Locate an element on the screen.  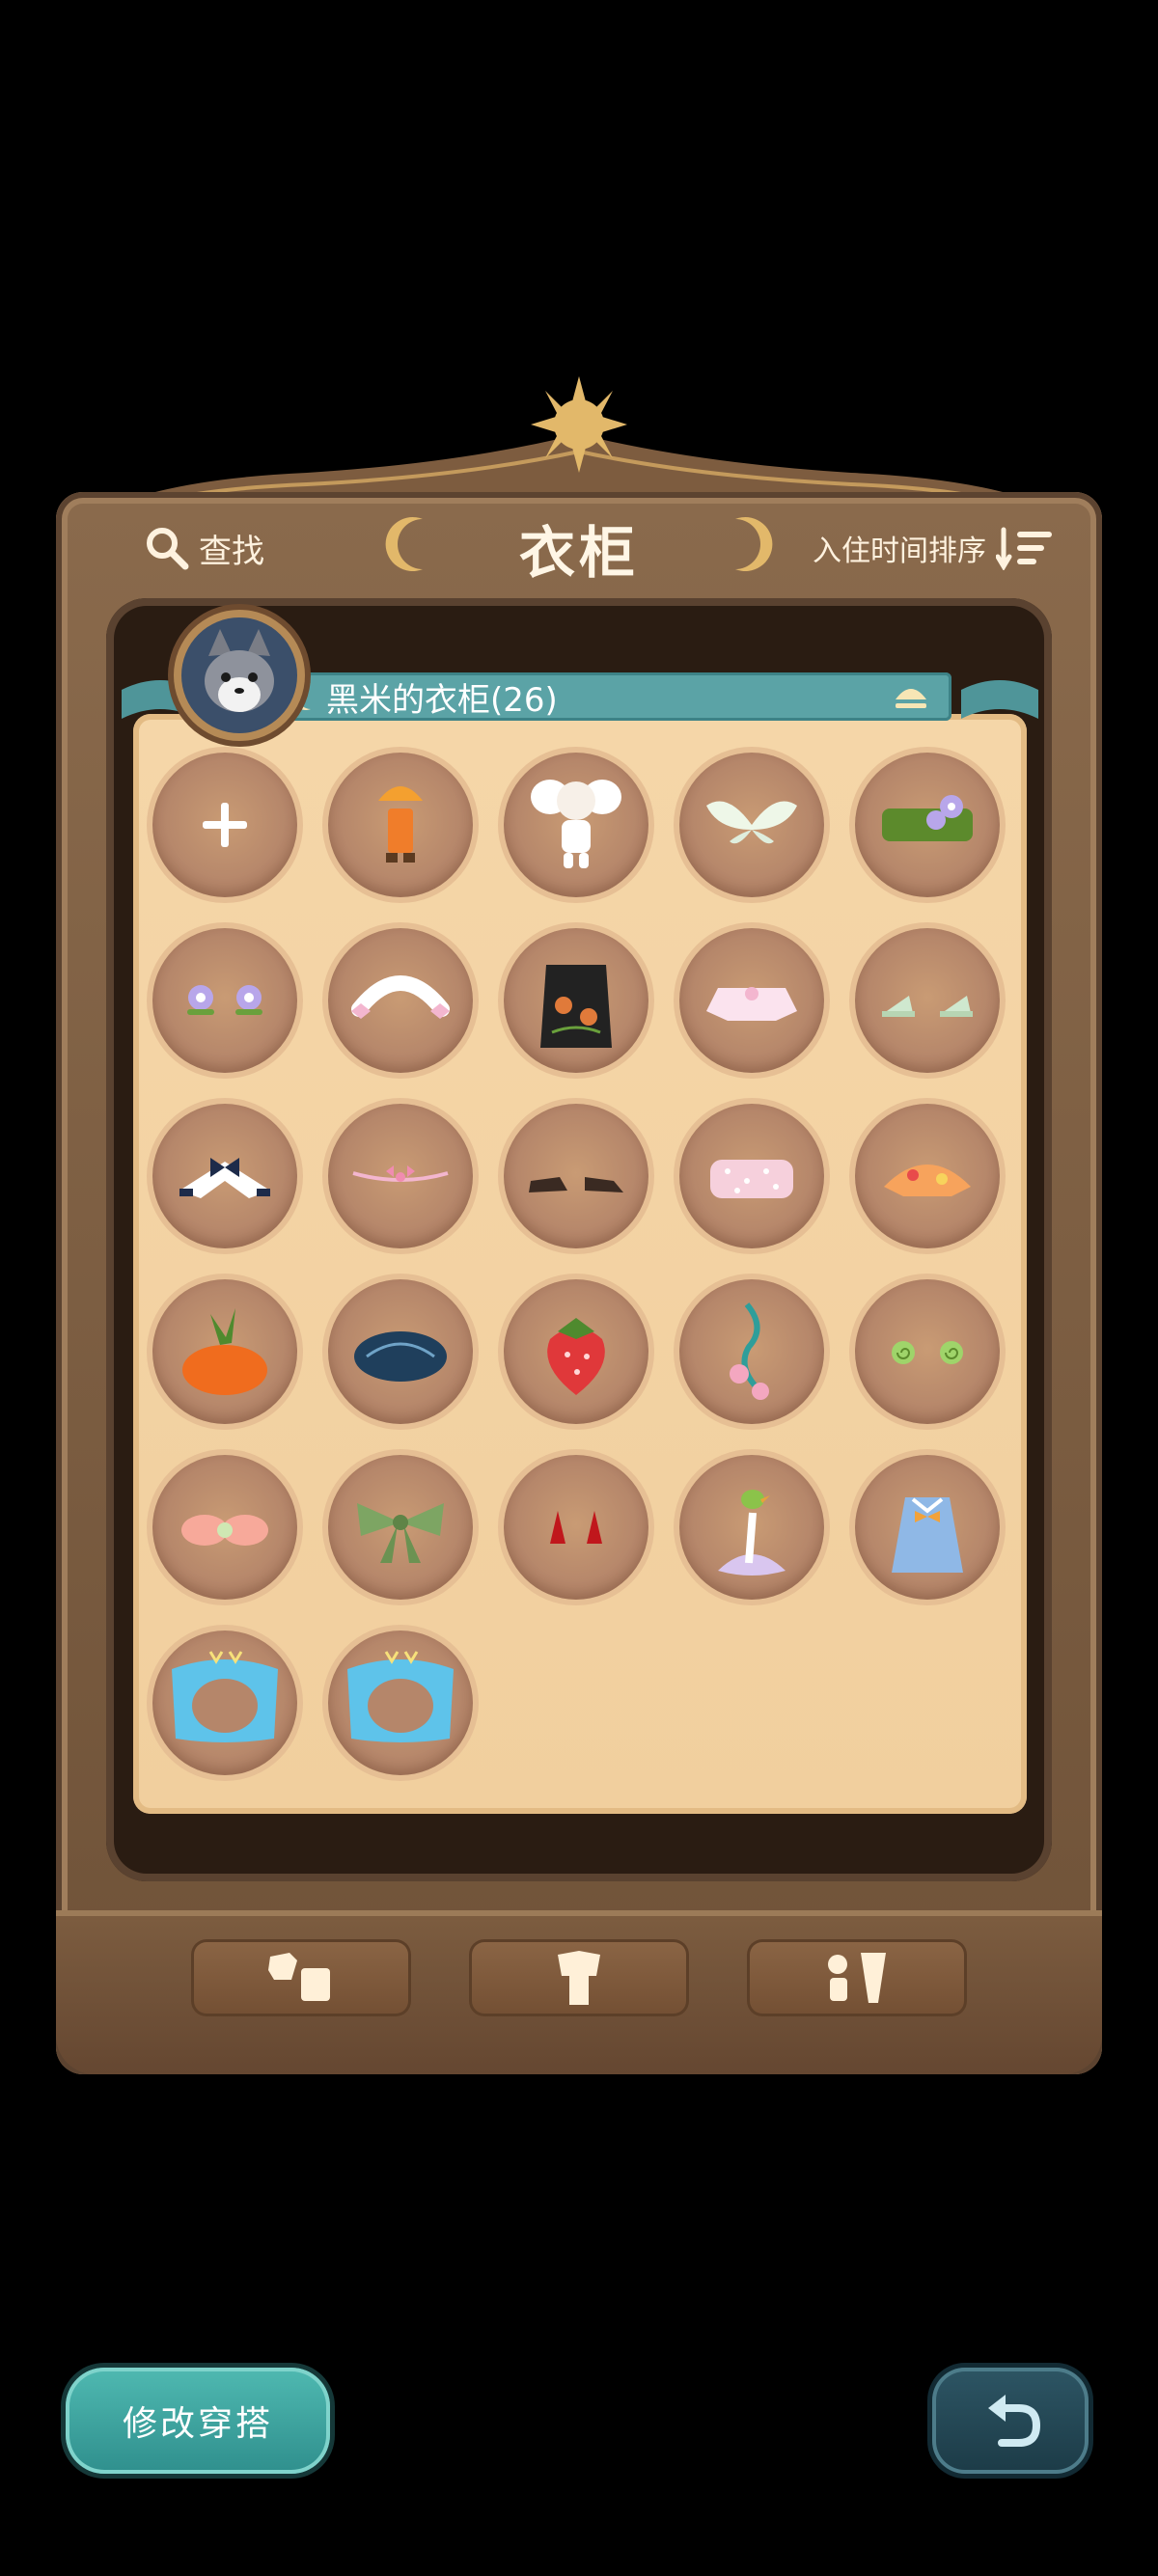
edit-outfit-button: 修改穿搭 is located at coordinates (198, 2421).